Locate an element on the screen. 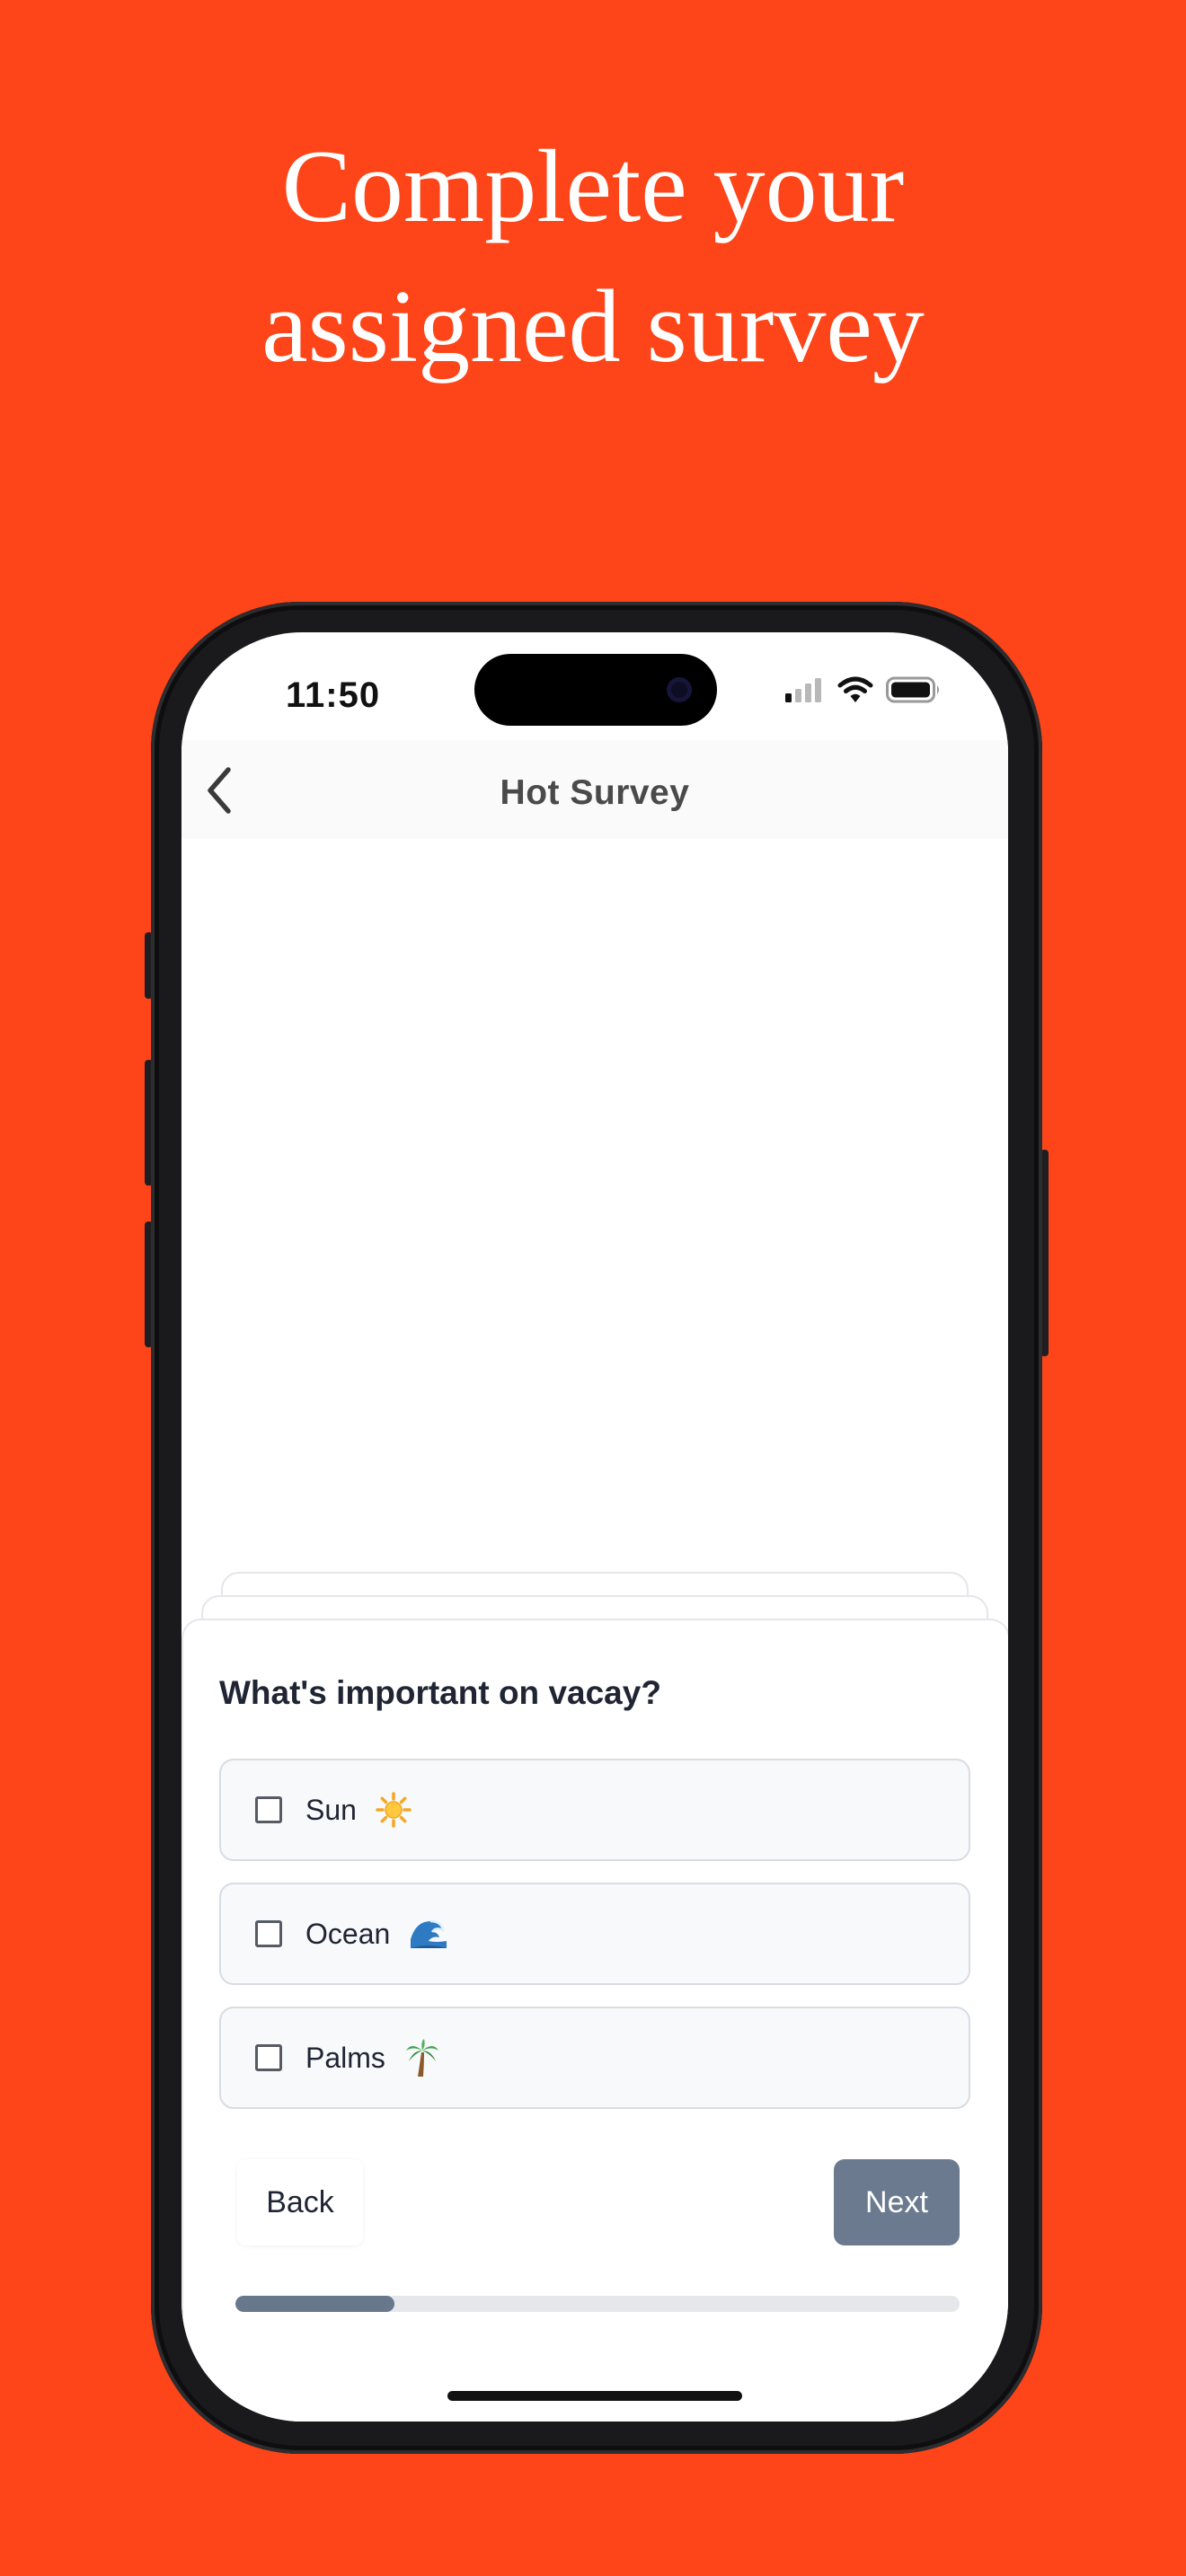 This screenshot has height=2576, width=1186. progress-bar is located at coordinates (597, 2304).